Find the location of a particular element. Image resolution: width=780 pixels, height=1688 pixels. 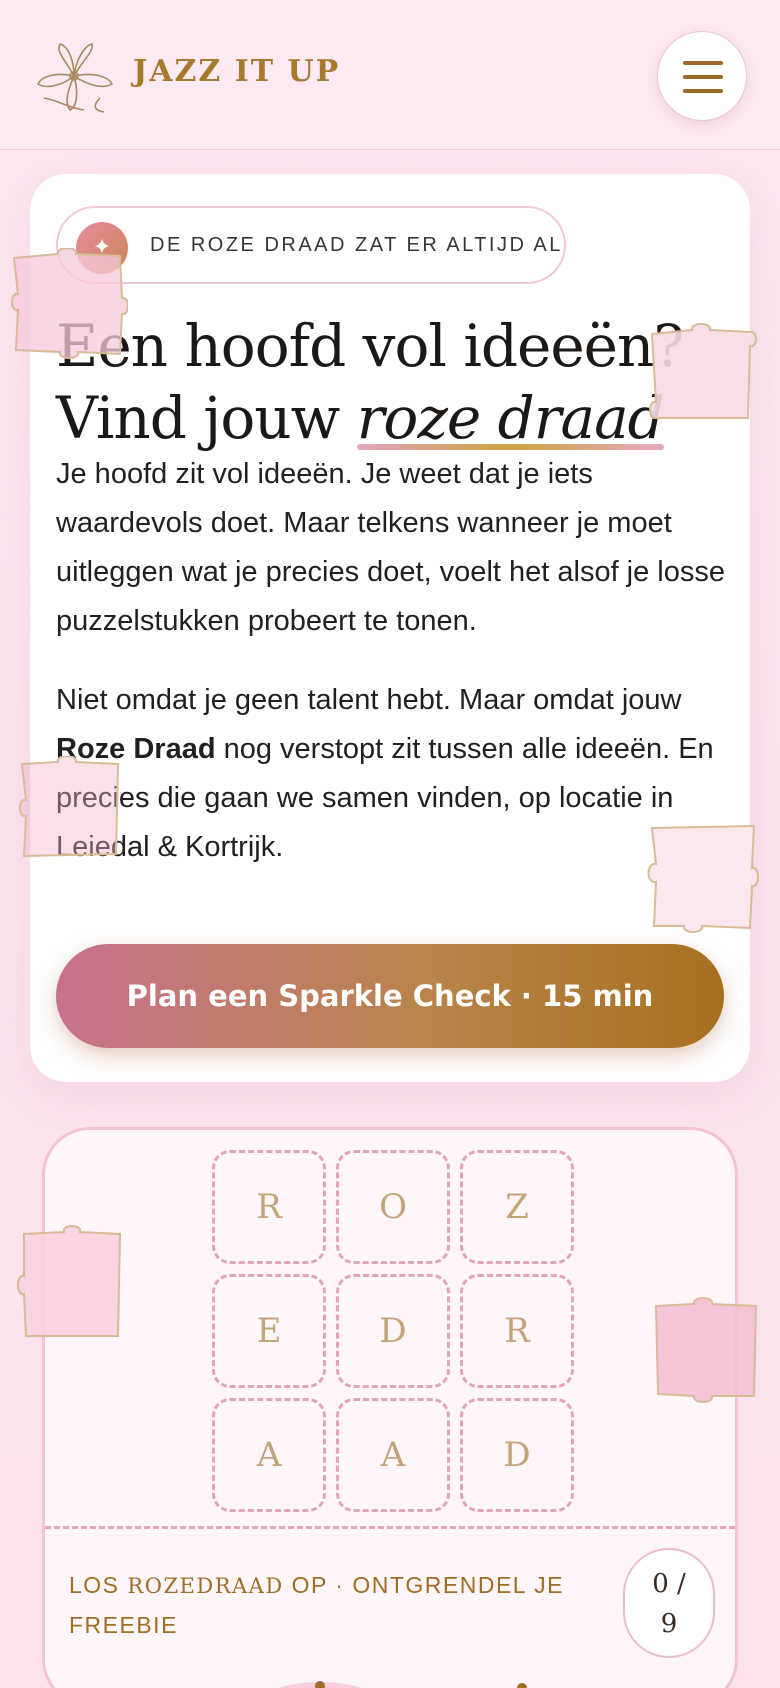

brand-name: JAZZ IT UP is located at coordinates (236, 71).